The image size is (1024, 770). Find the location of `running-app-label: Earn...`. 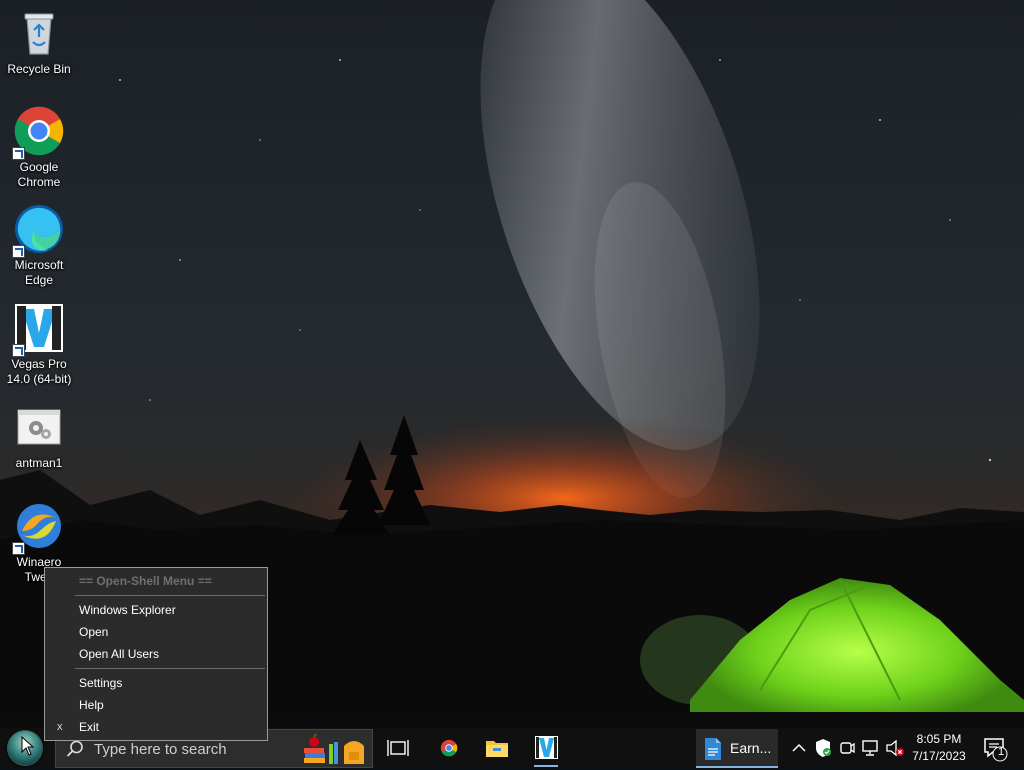

running-app-label: Earn... is located at coordinates (751, 748).